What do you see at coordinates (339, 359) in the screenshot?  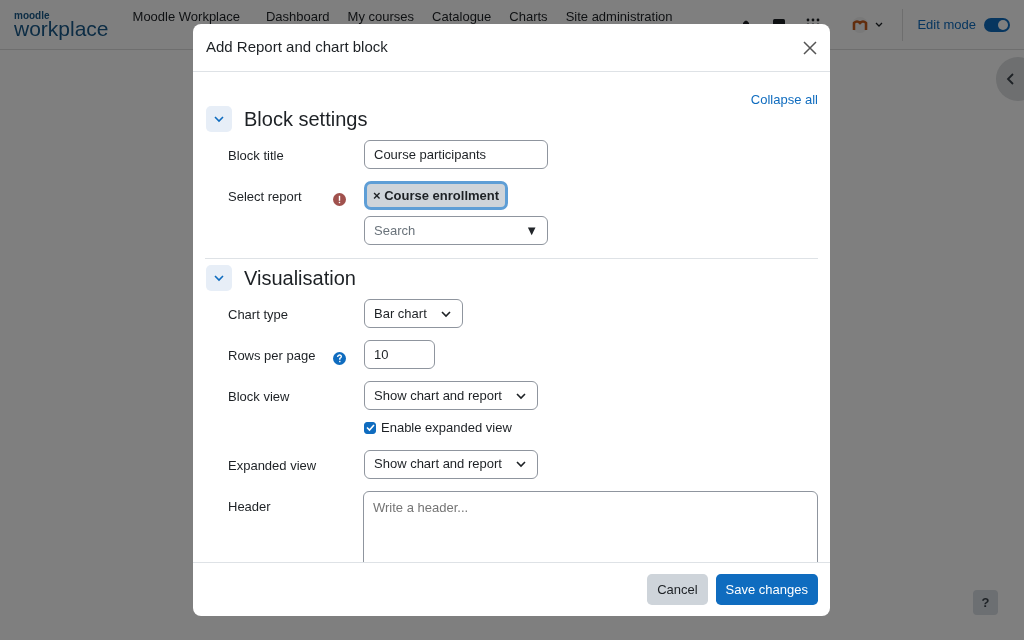 I see `help-icon` at bounding box center [339, 359].